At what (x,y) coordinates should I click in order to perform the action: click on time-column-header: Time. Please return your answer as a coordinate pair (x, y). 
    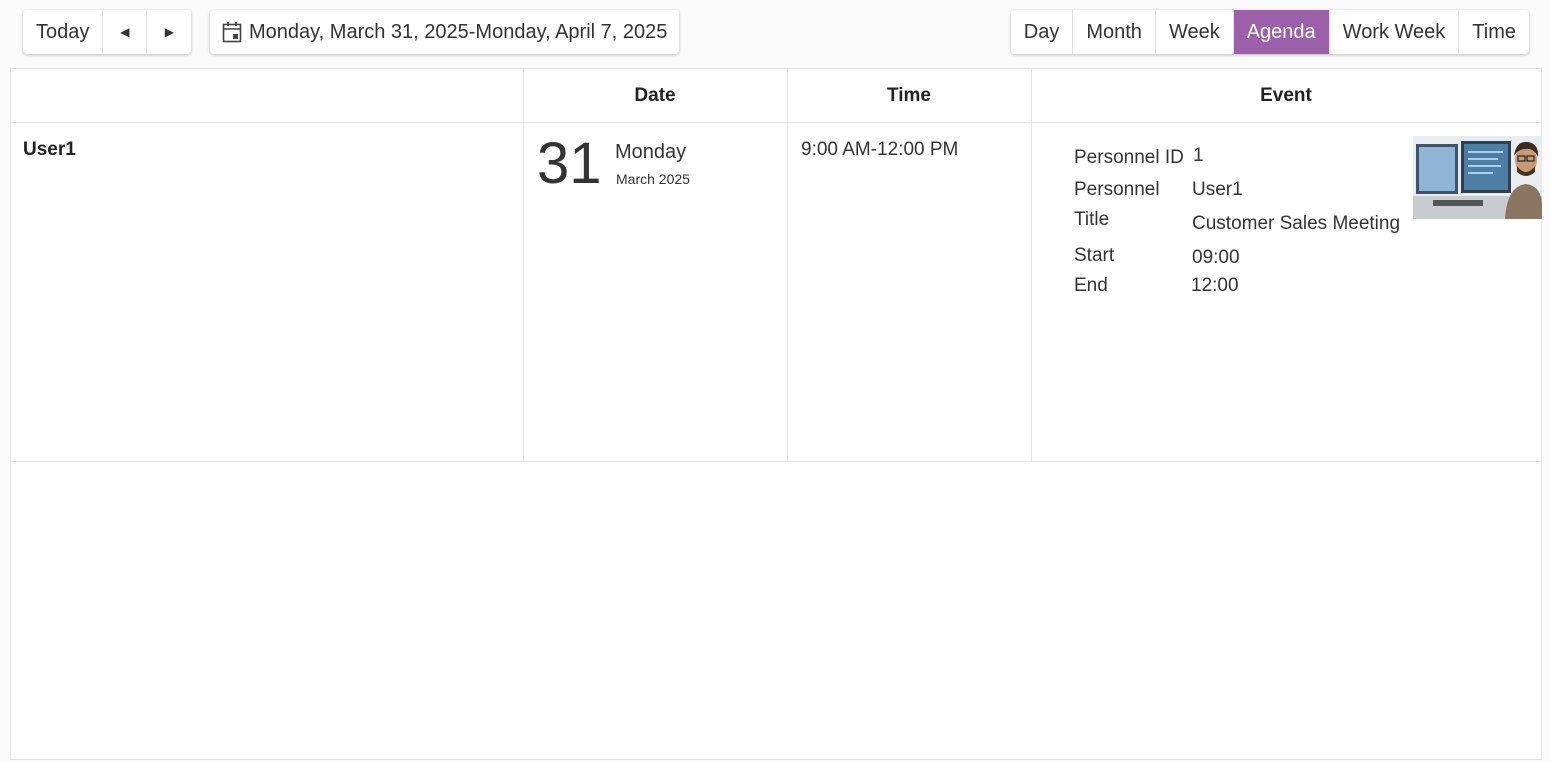
    Looking at the image, I should click on (909, 96).